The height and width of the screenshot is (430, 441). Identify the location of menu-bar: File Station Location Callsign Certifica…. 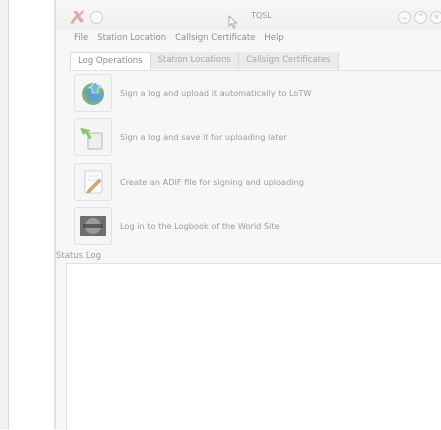
(179, 39).